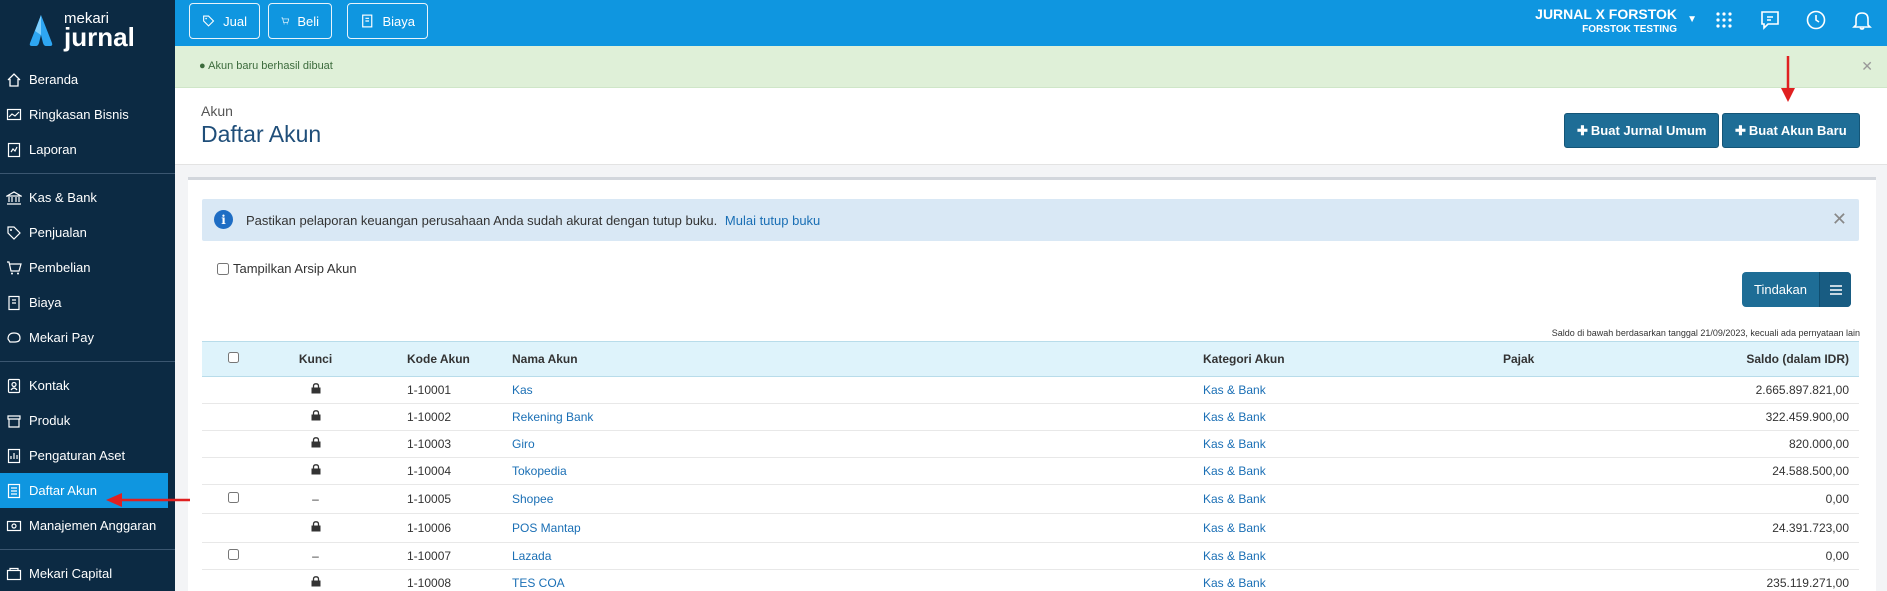 This screenshot has height=591, width=1887. Describe the element at coordinates (217, 111) in the screenshot. I see `breadcrumb: Akun` at that location.